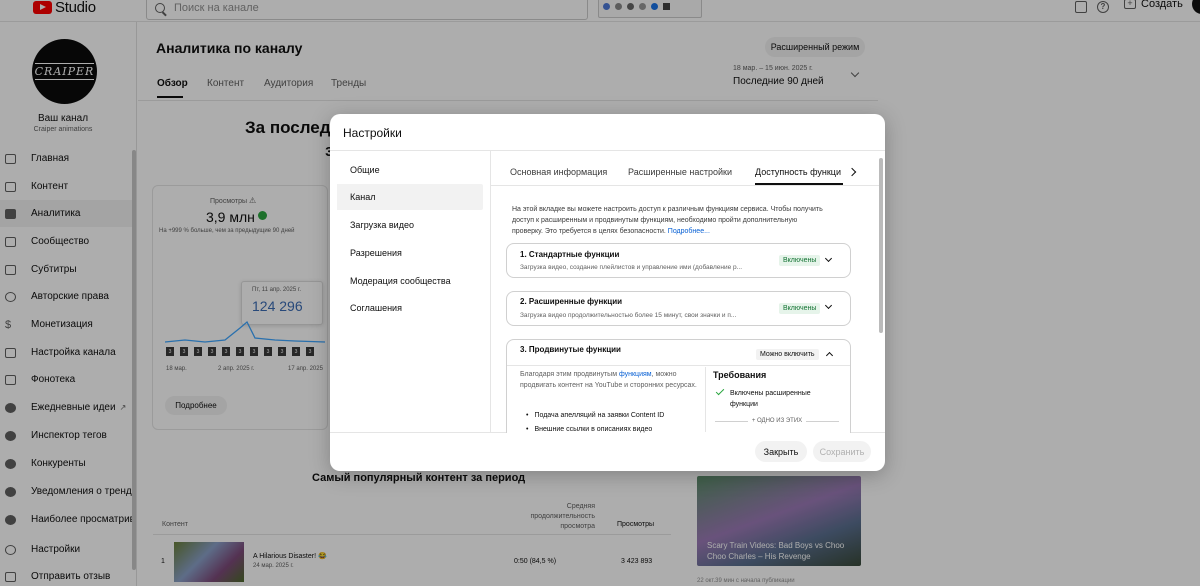 This screenshot has height=586, width=1200. What do you see at coordinates (799, 172) in the screenshot?
I see `tab-feature-eligibility: Доступность функци` at bounding box center [799, 172].